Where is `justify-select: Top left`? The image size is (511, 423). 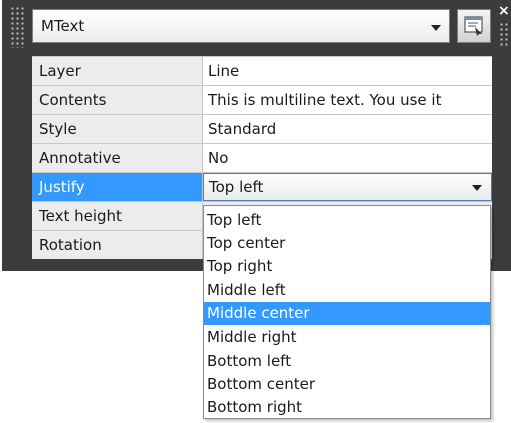
justify-select: Top left is located at coordinates (347, 187).